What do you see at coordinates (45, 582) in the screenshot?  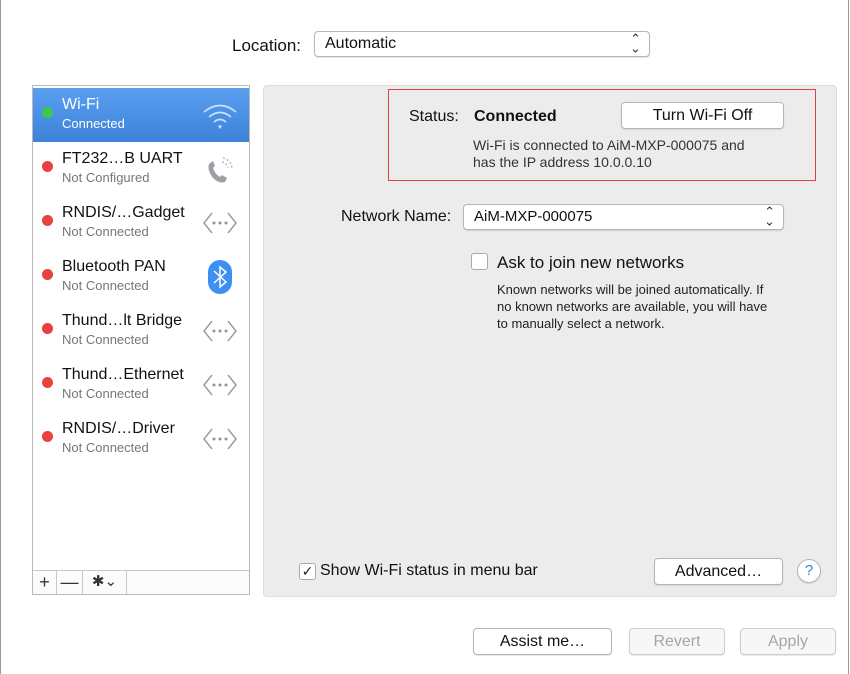 I see `add-service-button: +` at bounding box center [45, 582].